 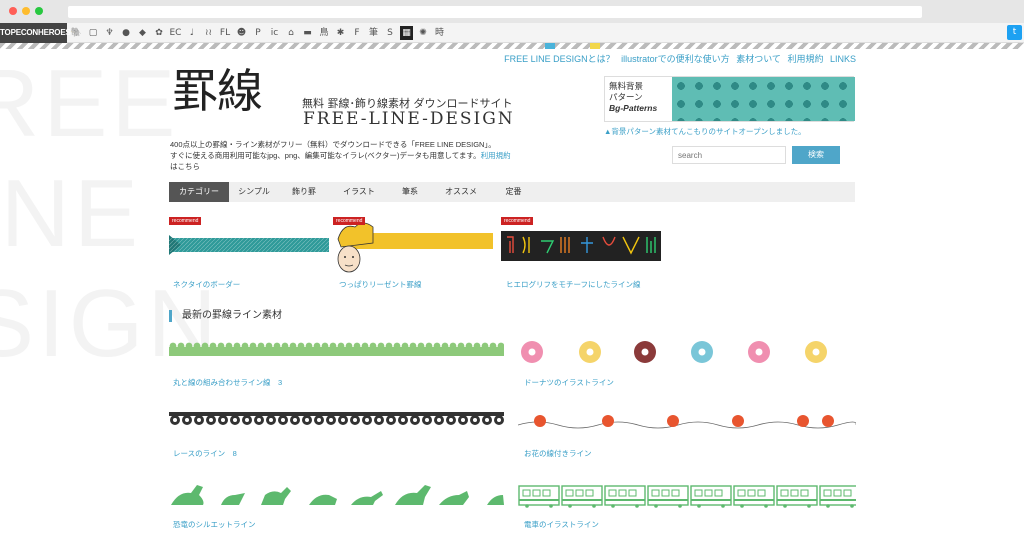 What do you see at coordinates (126, 33) in the screenshot?
I see `speech-icon: ●` at bounding box center [126, 33].